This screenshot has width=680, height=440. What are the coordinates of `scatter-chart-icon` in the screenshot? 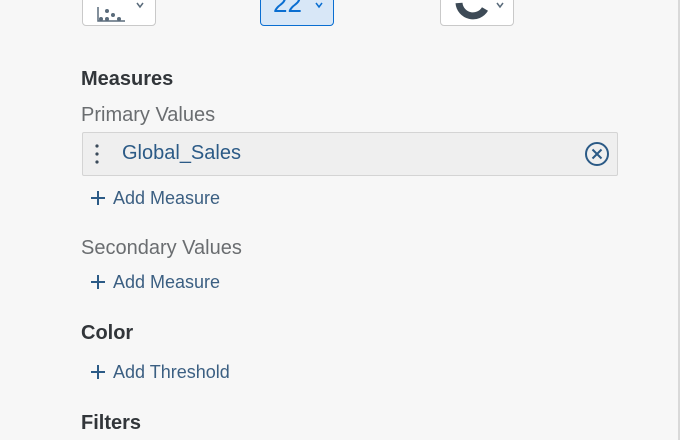 It's located at (120, 12).